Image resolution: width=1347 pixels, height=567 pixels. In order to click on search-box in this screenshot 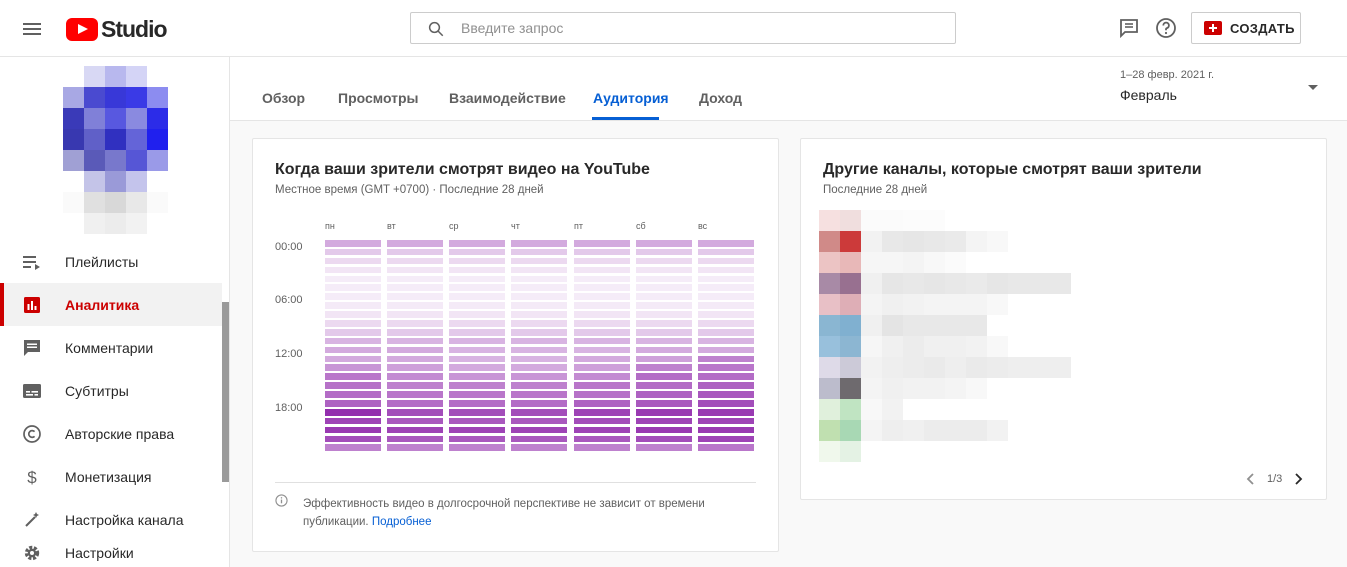, I will do `click(683, 28)`.